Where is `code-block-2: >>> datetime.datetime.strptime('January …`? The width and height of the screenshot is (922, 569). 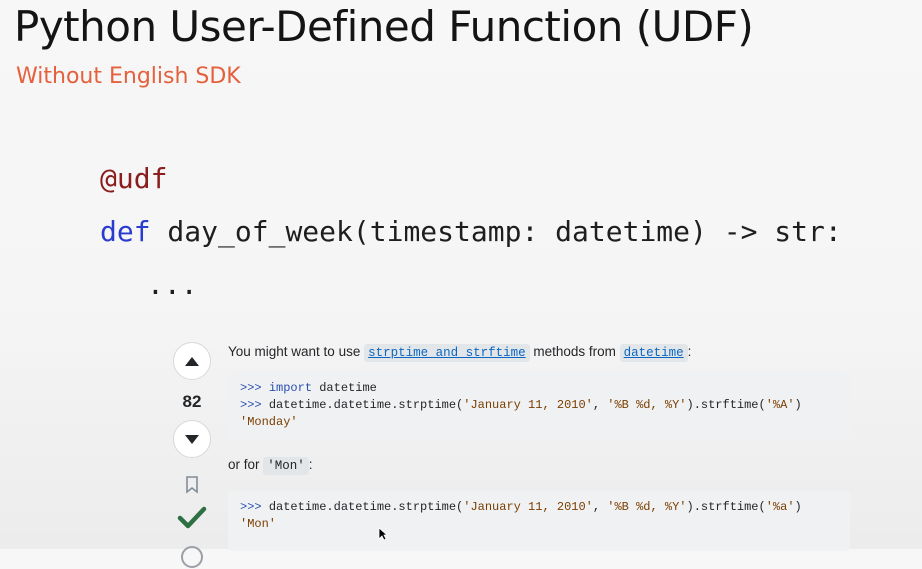
code-block-2: >>> datetime.datetime.strptime('January … is located at coordinates (539, 521).